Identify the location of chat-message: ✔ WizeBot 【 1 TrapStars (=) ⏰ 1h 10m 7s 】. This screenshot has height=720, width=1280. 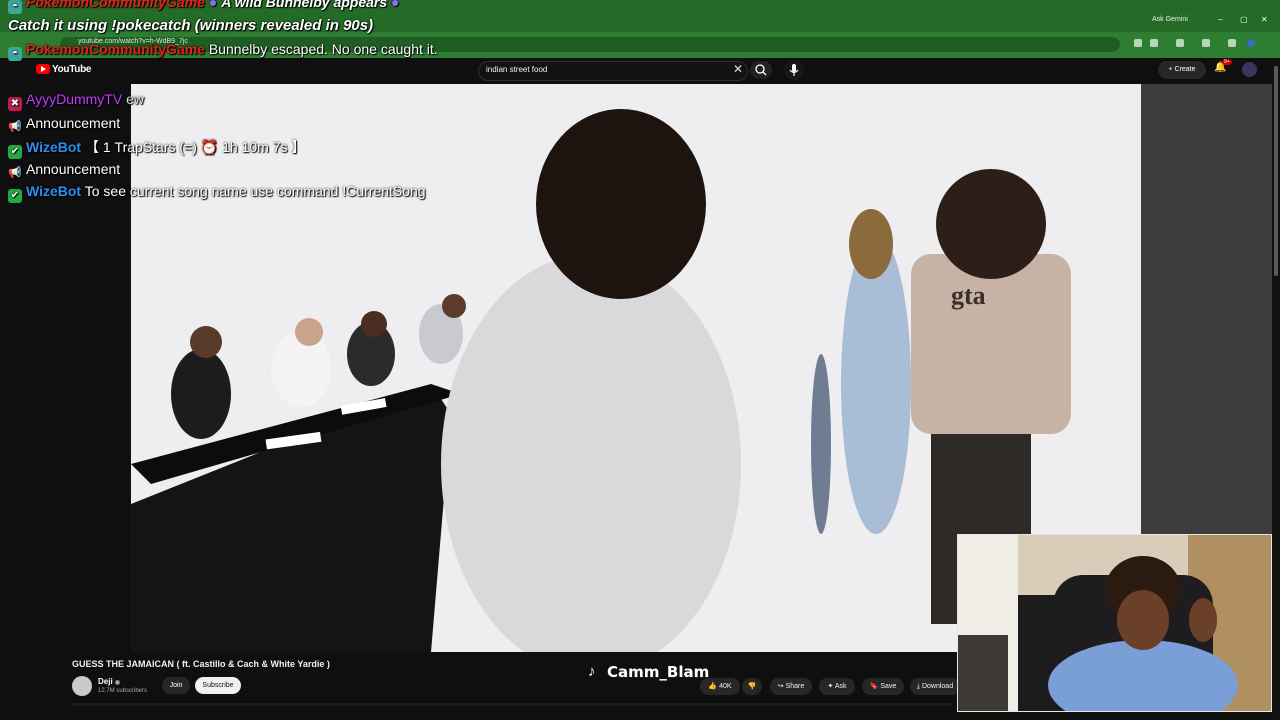
(156, 148).